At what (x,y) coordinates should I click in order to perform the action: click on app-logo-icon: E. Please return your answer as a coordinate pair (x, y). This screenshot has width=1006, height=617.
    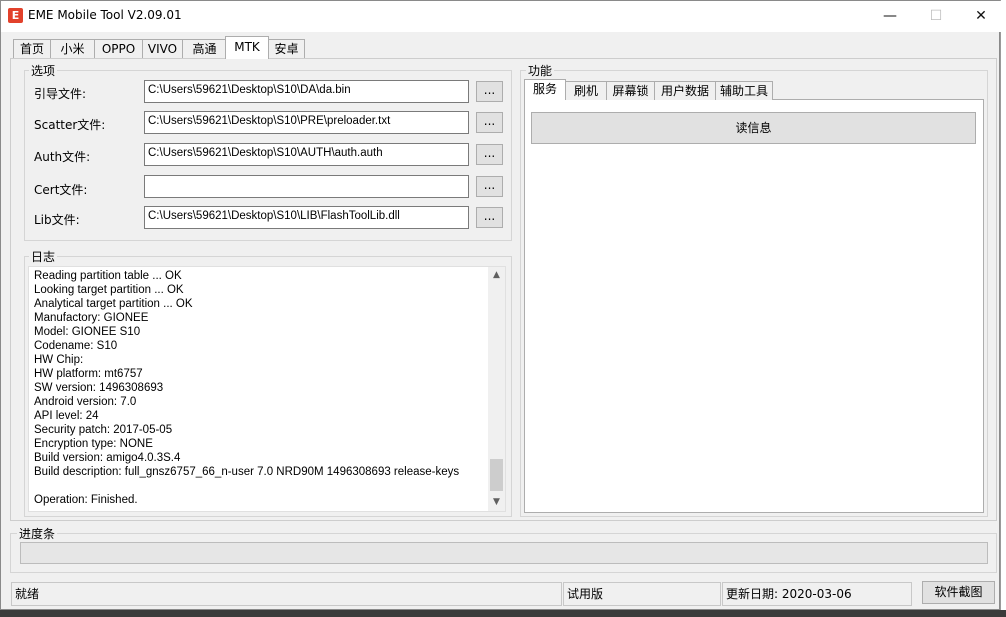
    Looking at the image, I should click on (15, 15).